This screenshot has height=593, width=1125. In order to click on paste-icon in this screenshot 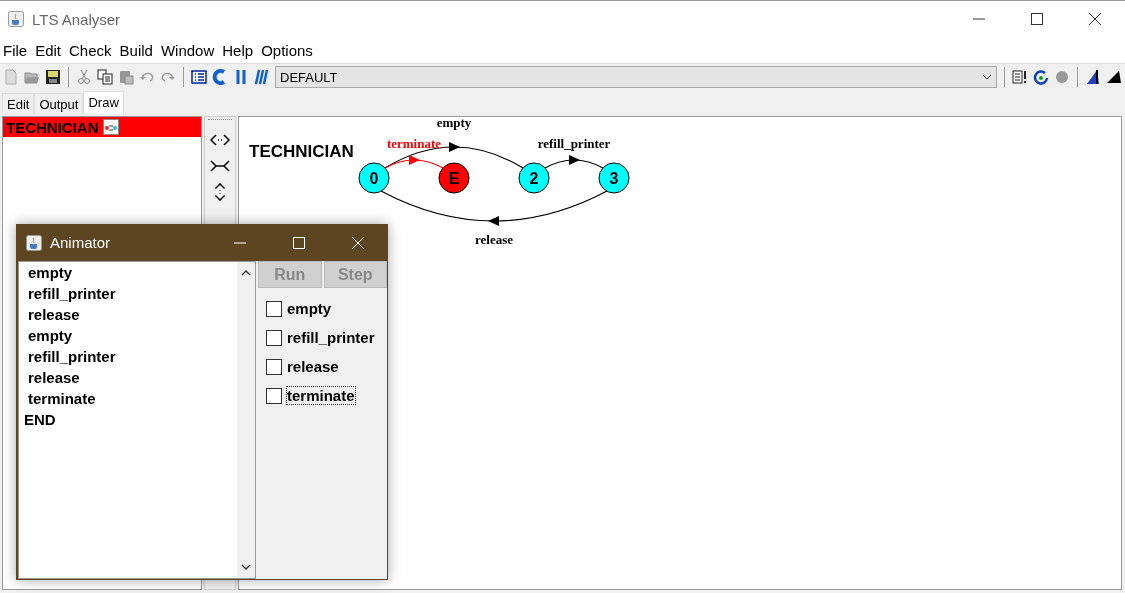, I will do `click(126, 77)`.